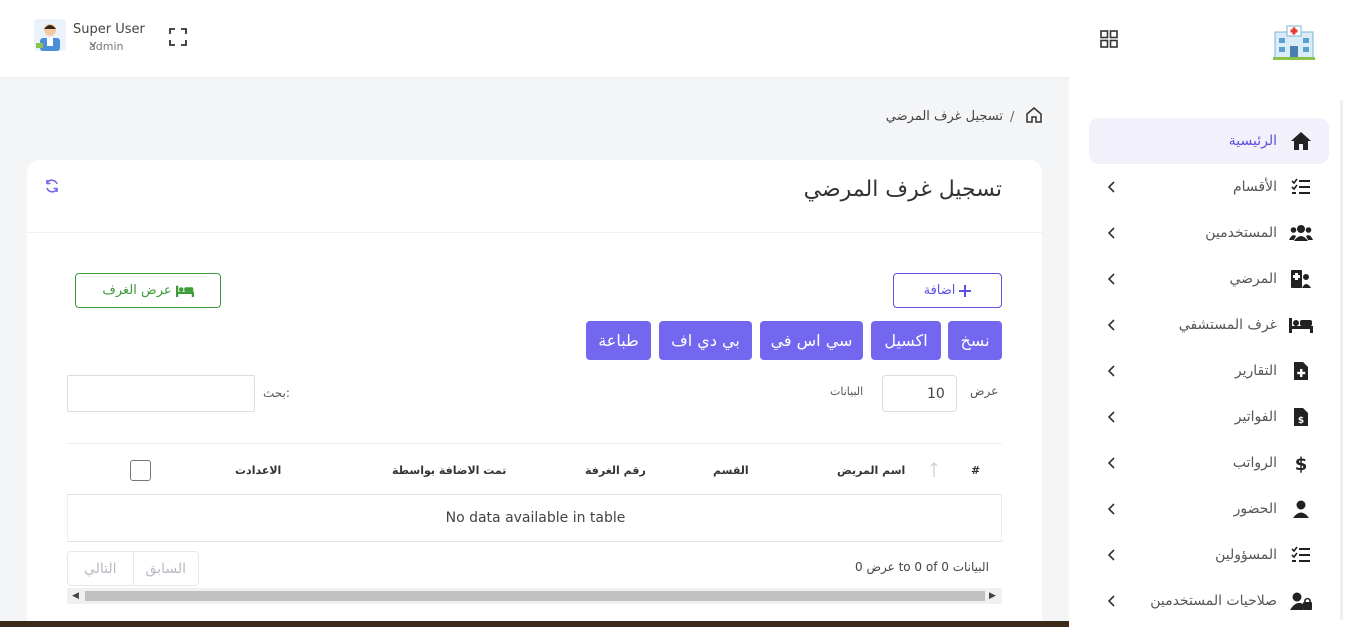 This screenshot has width=1349, height=627. I want to click on search-input, so click(161, 393).